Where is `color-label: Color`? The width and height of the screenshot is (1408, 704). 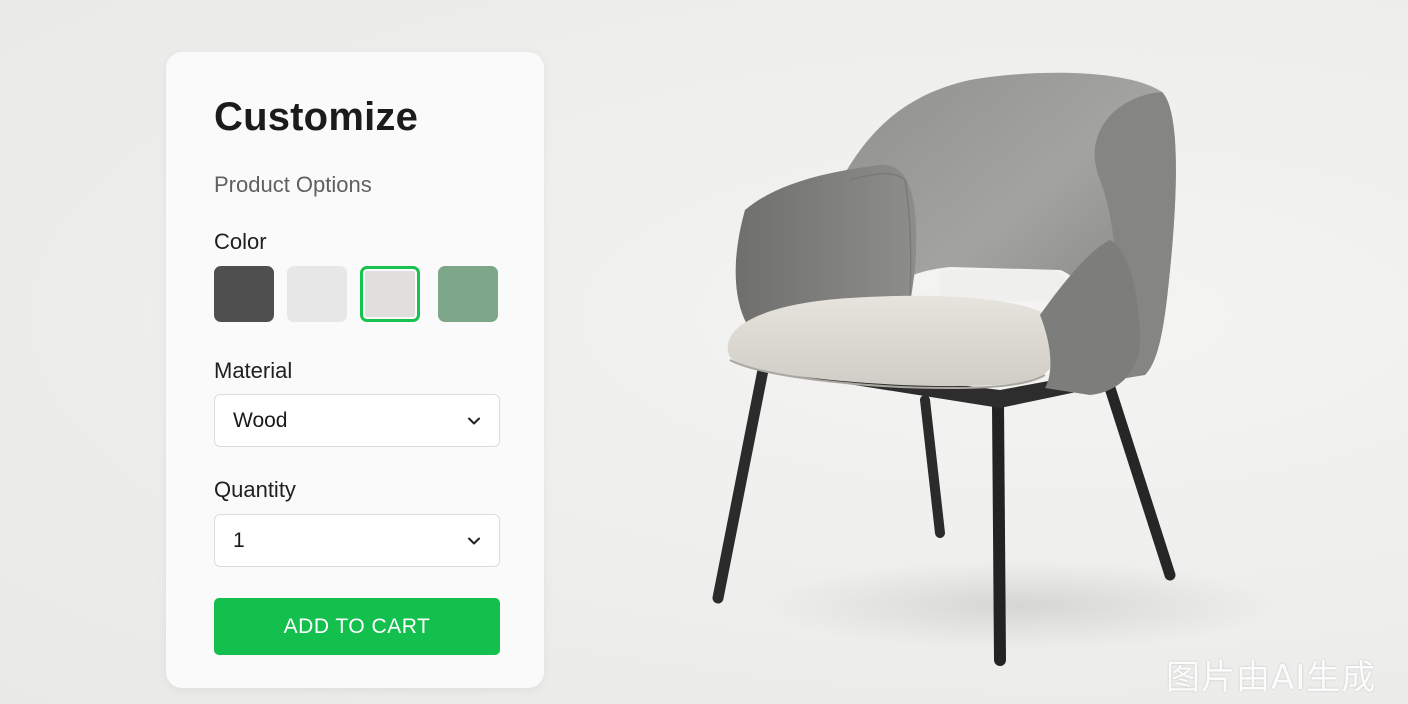
color-label: Color is located at coordinates (240, 241).